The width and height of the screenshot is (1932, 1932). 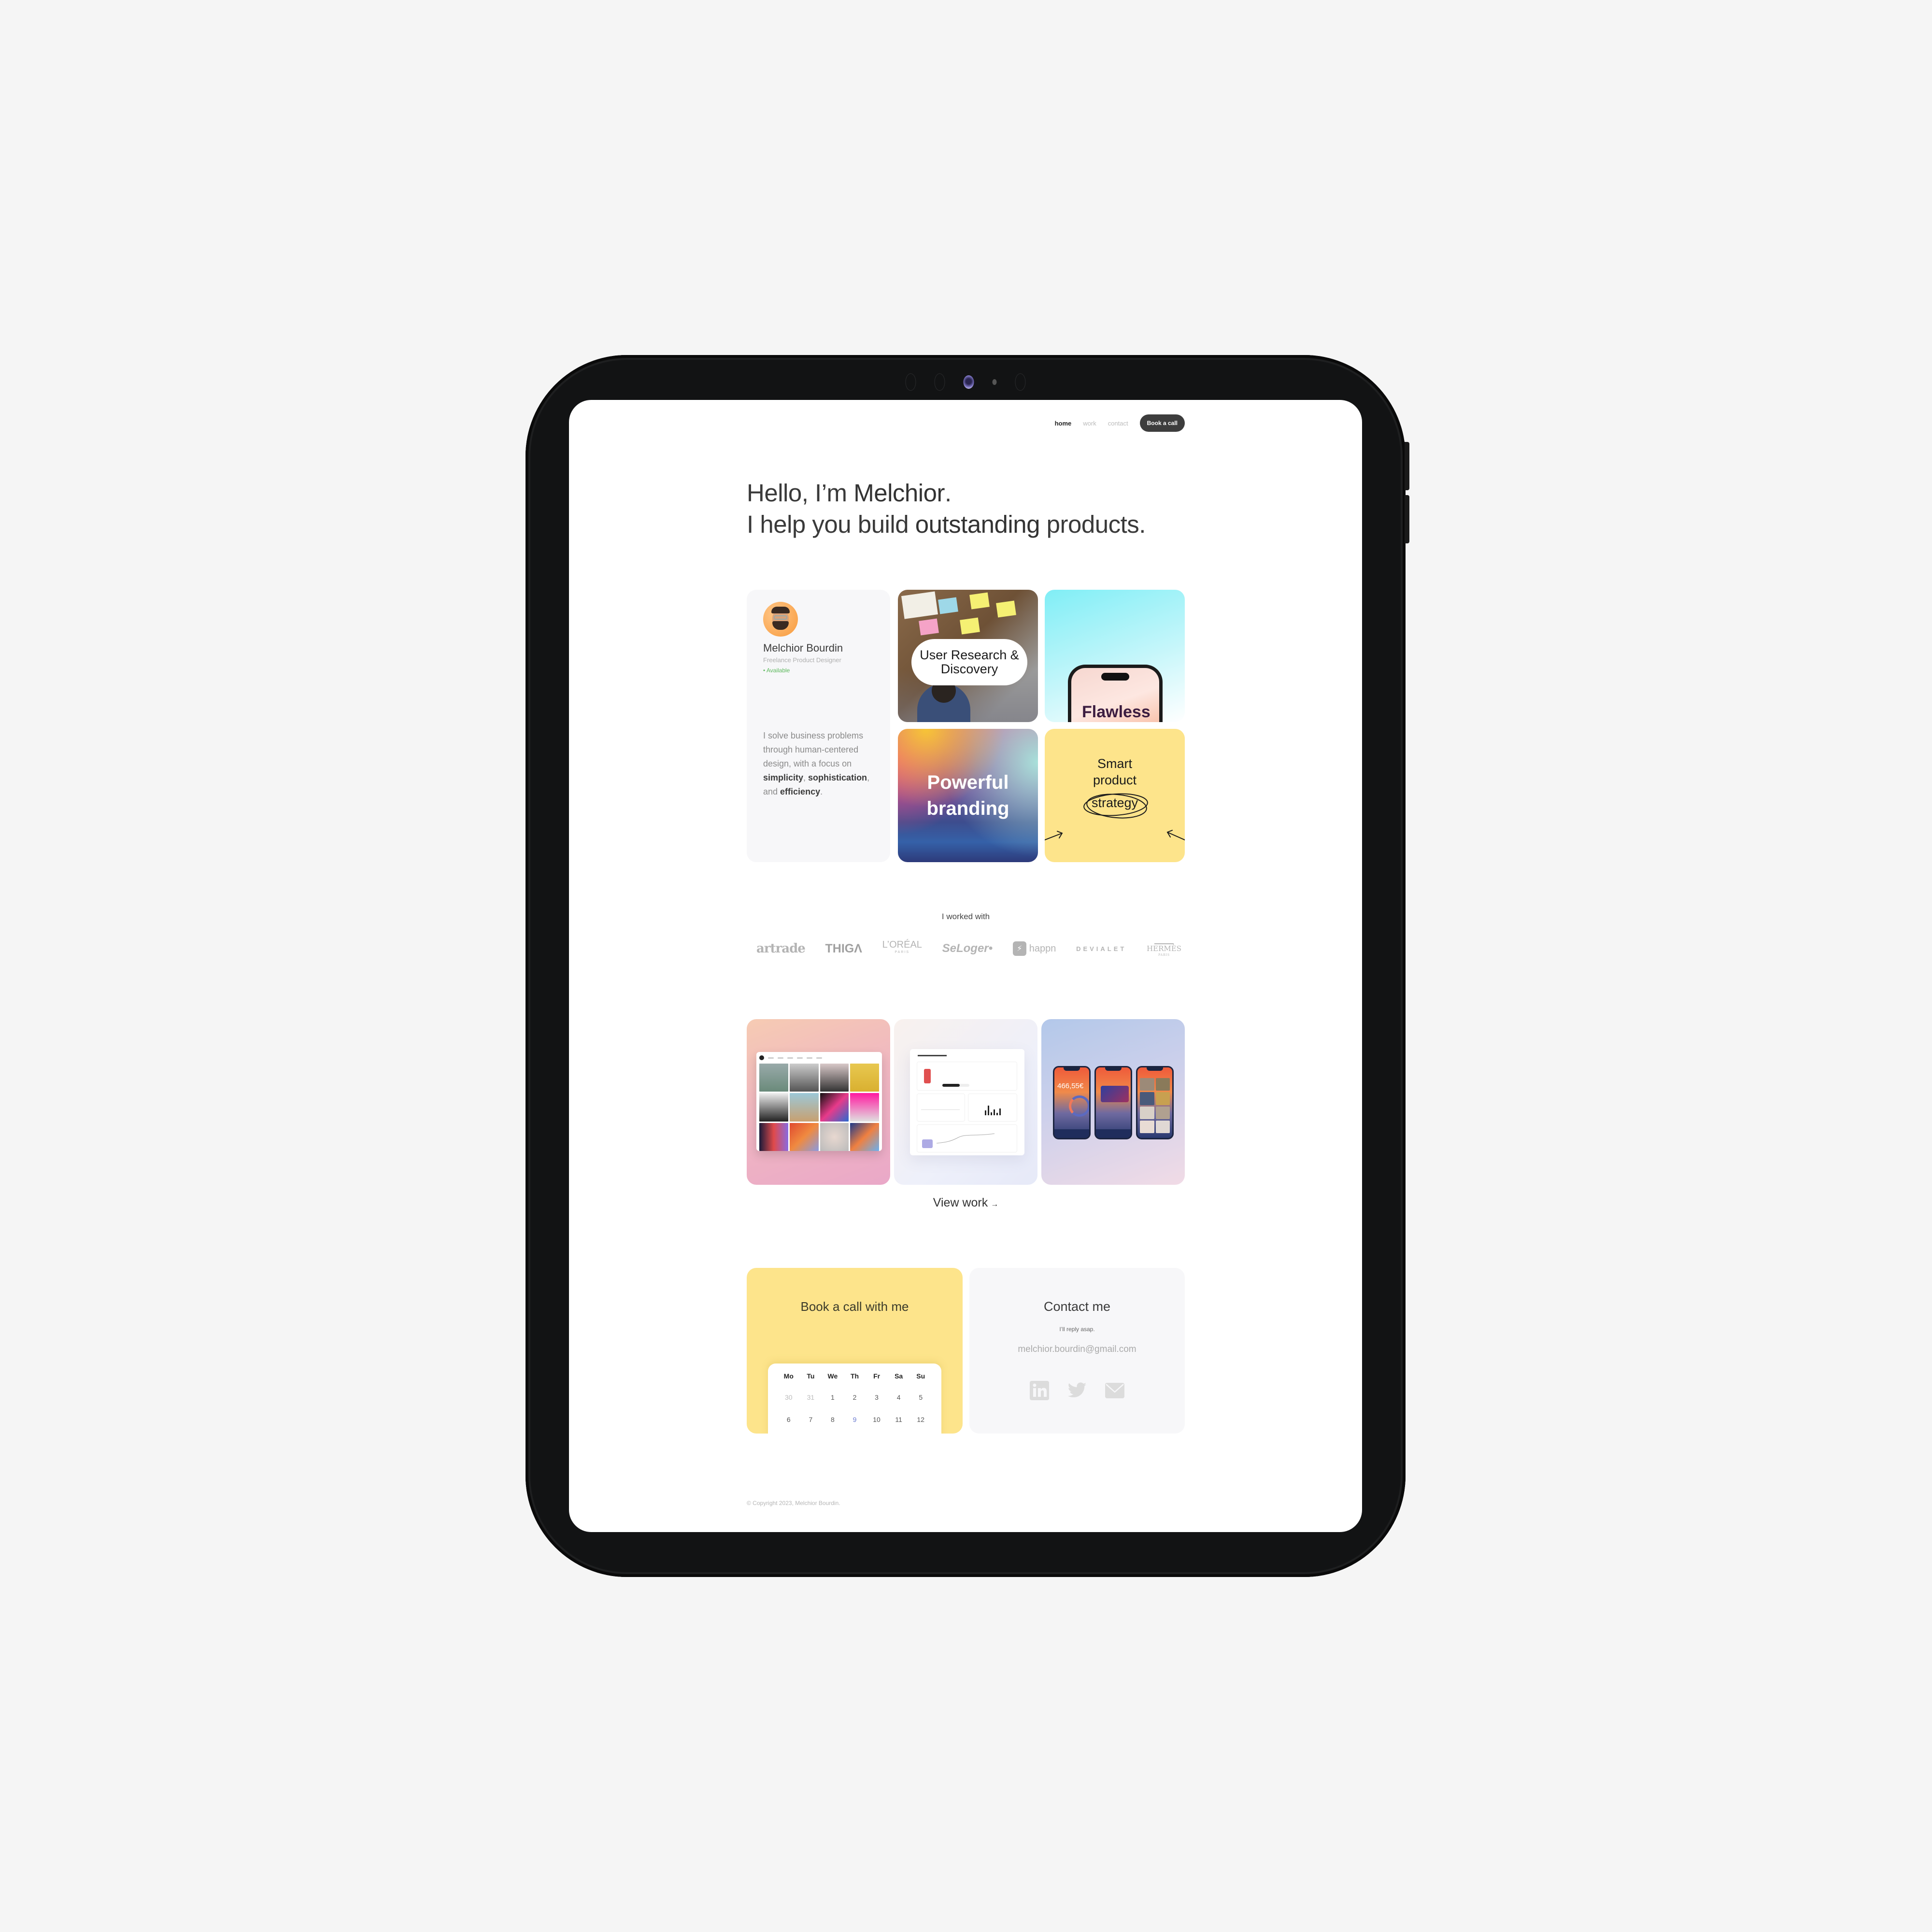 I want to click on dashboard-panel, so click(x=967, y=1138).